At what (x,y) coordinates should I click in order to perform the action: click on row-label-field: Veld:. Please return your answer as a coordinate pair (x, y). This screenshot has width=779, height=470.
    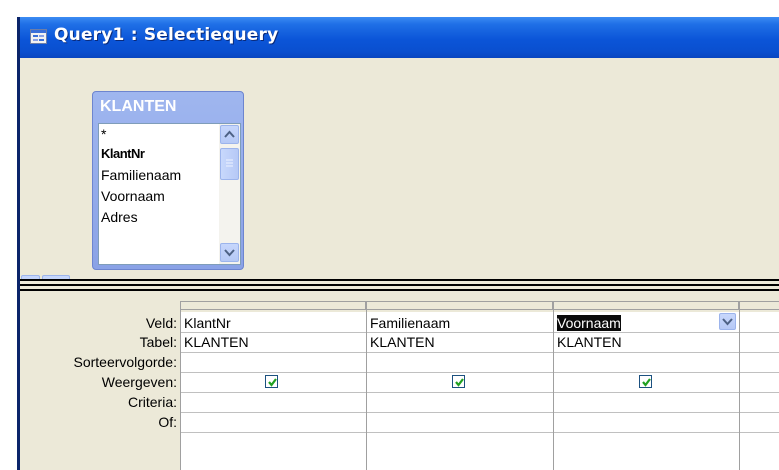
    Looking at the image, I should click on (161, 323).